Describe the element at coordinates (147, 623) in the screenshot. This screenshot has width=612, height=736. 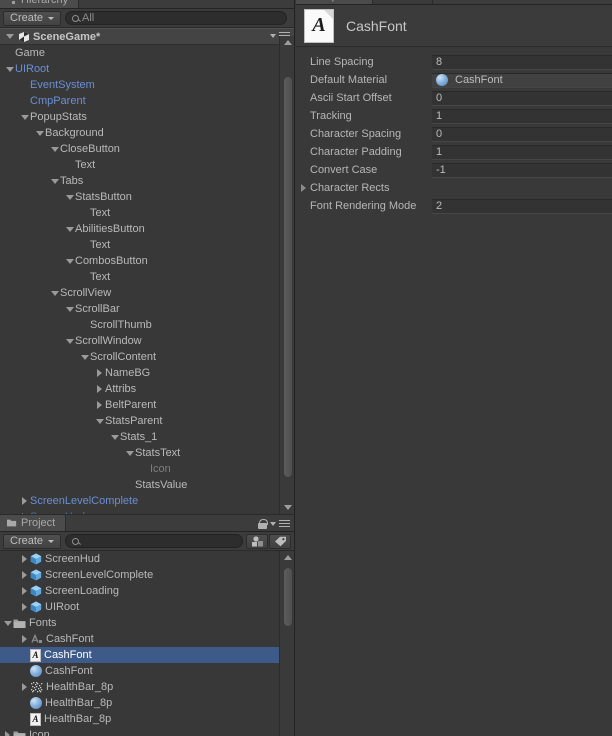
I see `project-row: Fonts` at that location.